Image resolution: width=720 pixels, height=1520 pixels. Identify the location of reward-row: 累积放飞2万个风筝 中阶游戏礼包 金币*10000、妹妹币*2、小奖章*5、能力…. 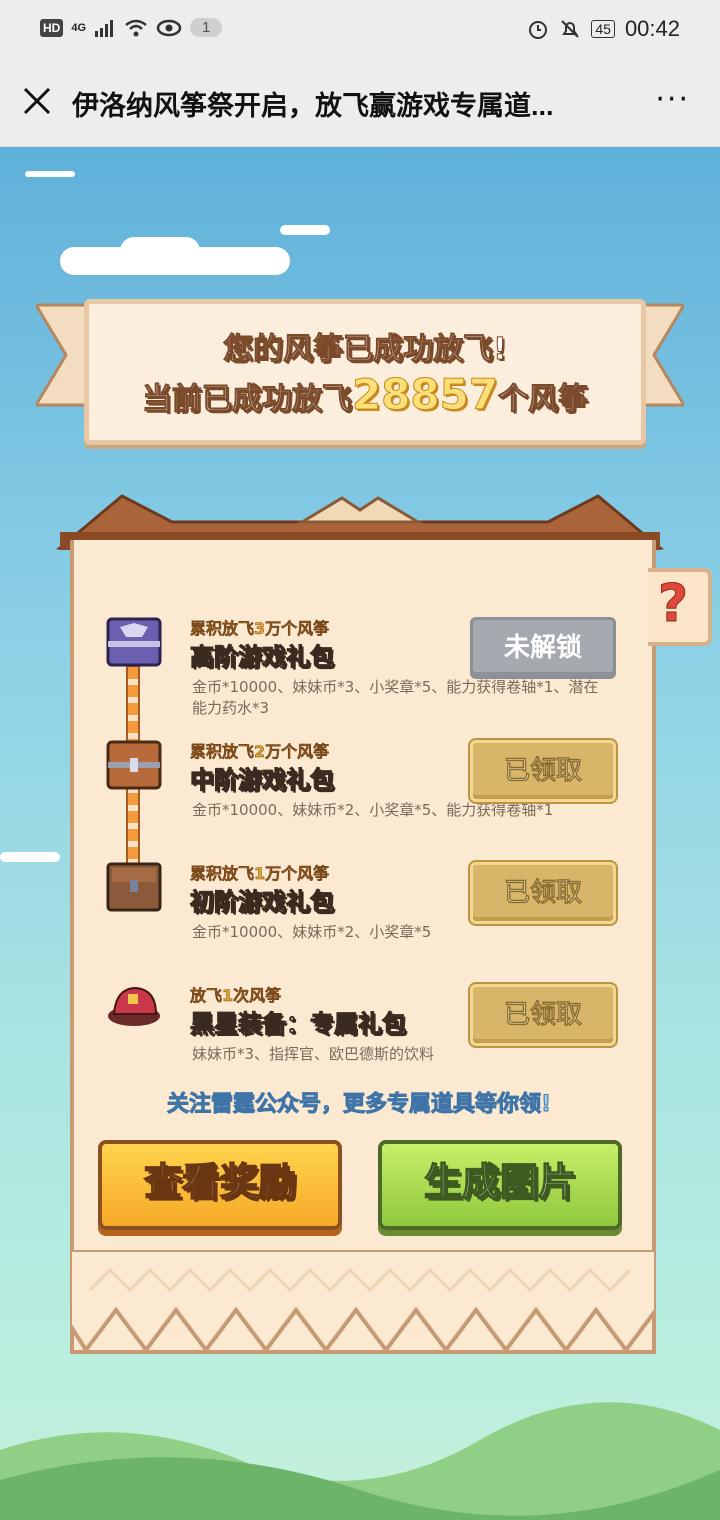
(355, 793).